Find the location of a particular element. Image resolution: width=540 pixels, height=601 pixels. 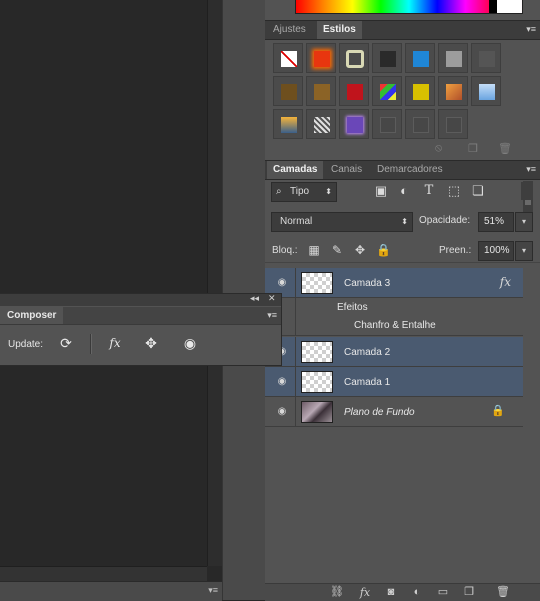

smart-object-filter-icon: ❏ is located at coordinates (478, 191).